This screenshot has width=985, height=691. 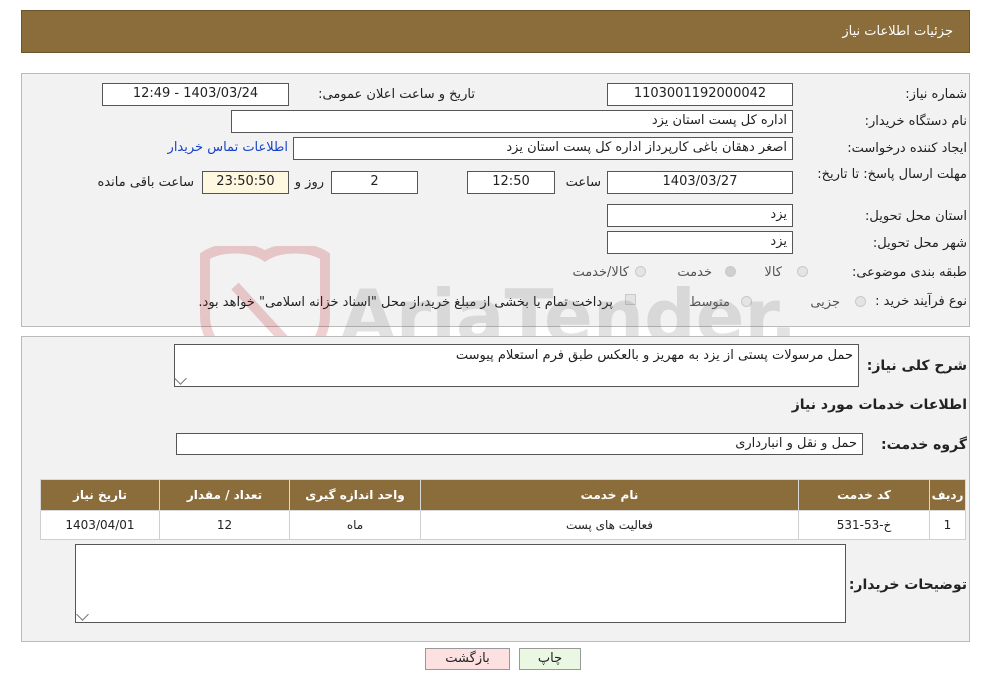 I want to click on quantity: 12, so click(x=224, y=525).